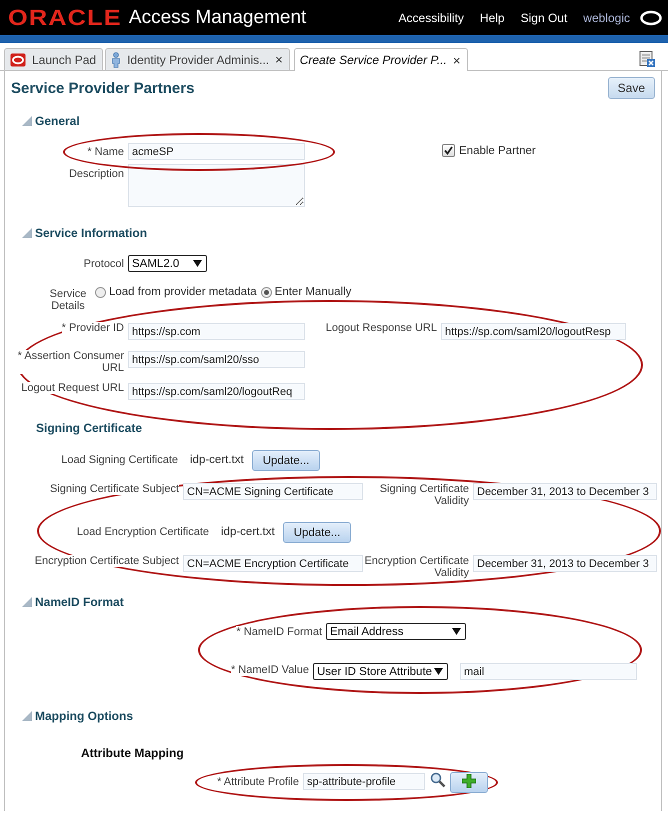  What do you see at coordinates (105, 152) in the screenshot?
I see `field-label: * Name` at bounding box center [105, 152].